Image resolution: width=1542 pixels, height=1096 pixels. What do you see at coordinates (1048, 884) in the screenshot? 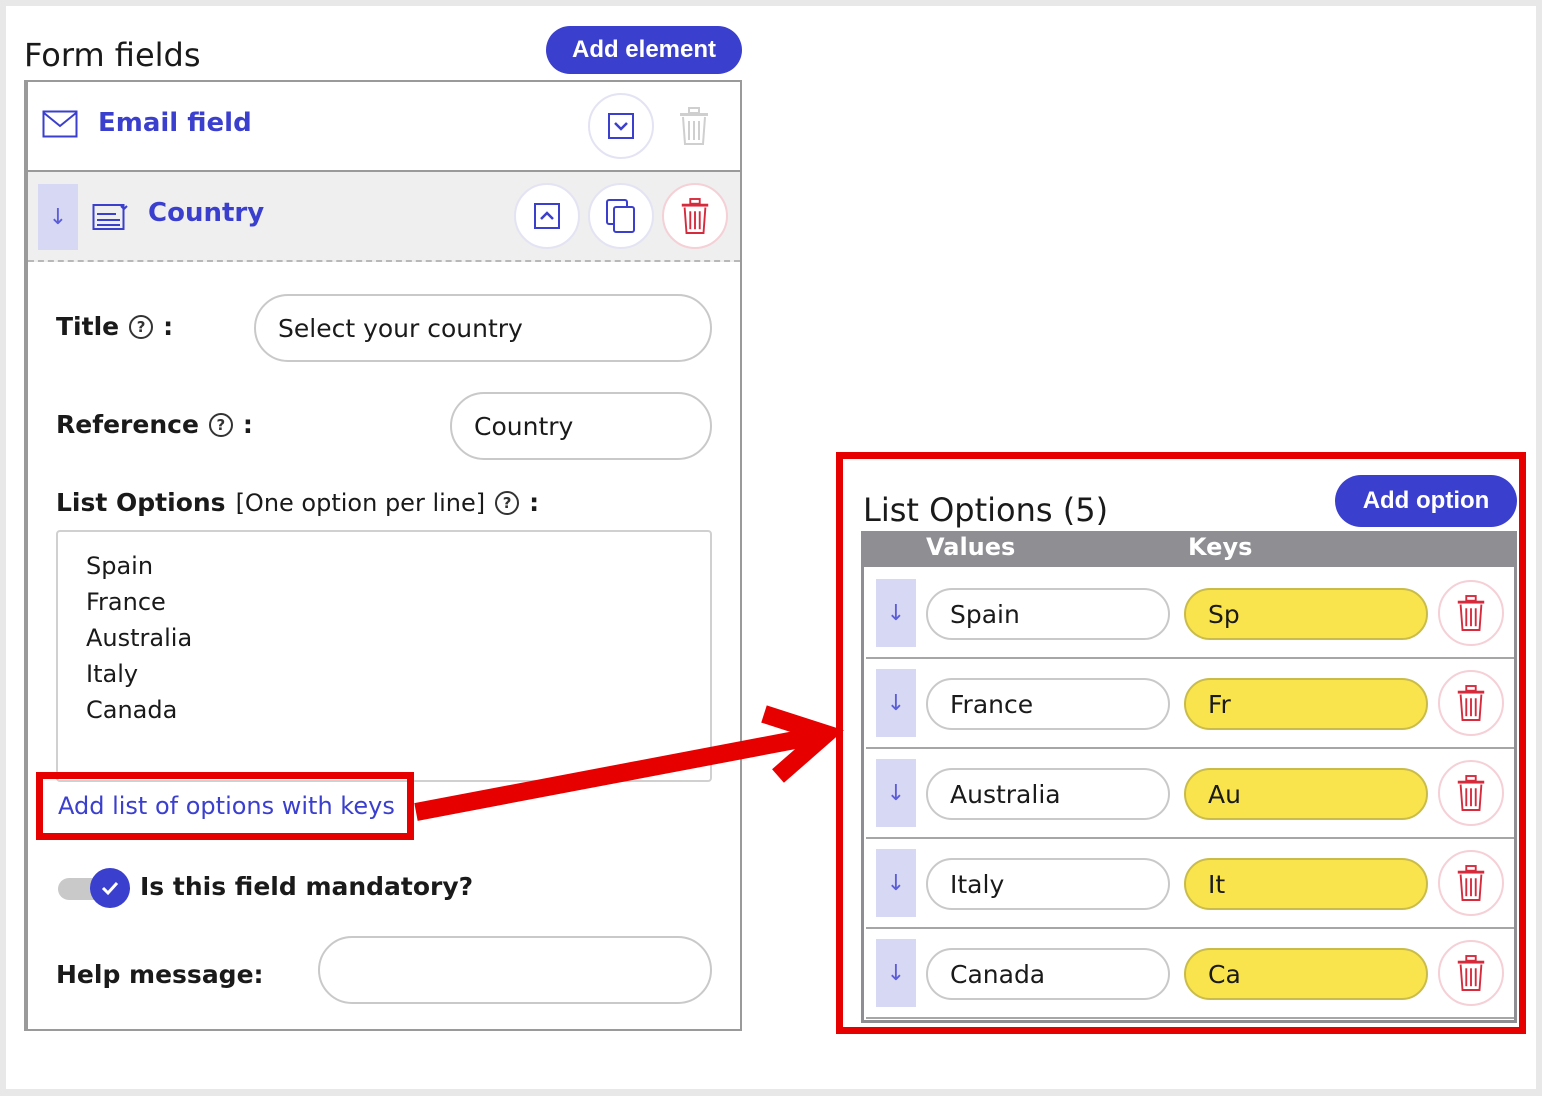
I see `option-value-input: Italy` at bounding box center [1048, 884].